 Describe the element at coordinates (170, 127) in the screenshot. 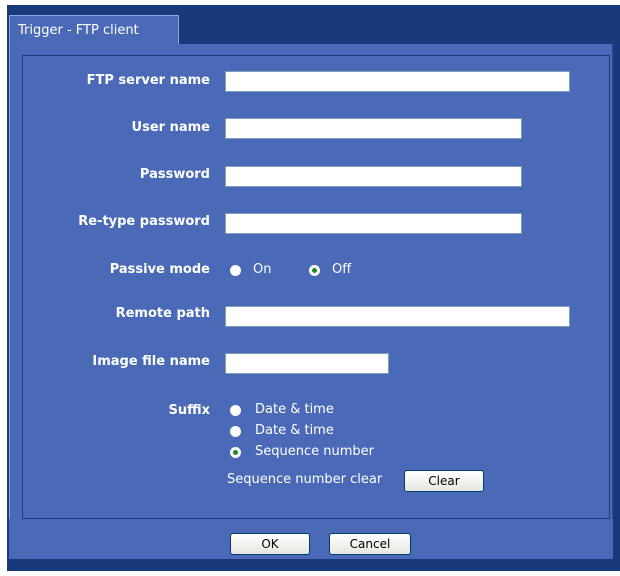

I see `user-name-label: User name` at that location.